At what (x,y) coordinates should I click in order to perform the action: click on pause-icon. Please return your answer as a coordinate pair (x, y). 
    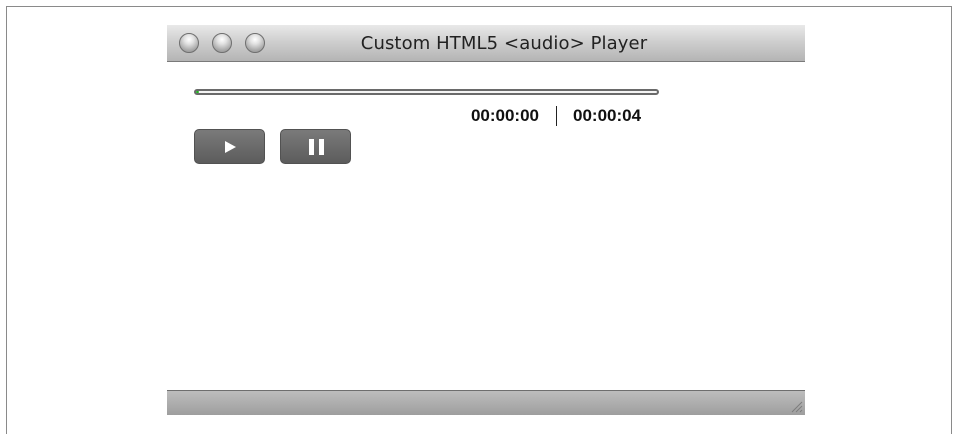
    Looking at the image, I should click on (317, 147).